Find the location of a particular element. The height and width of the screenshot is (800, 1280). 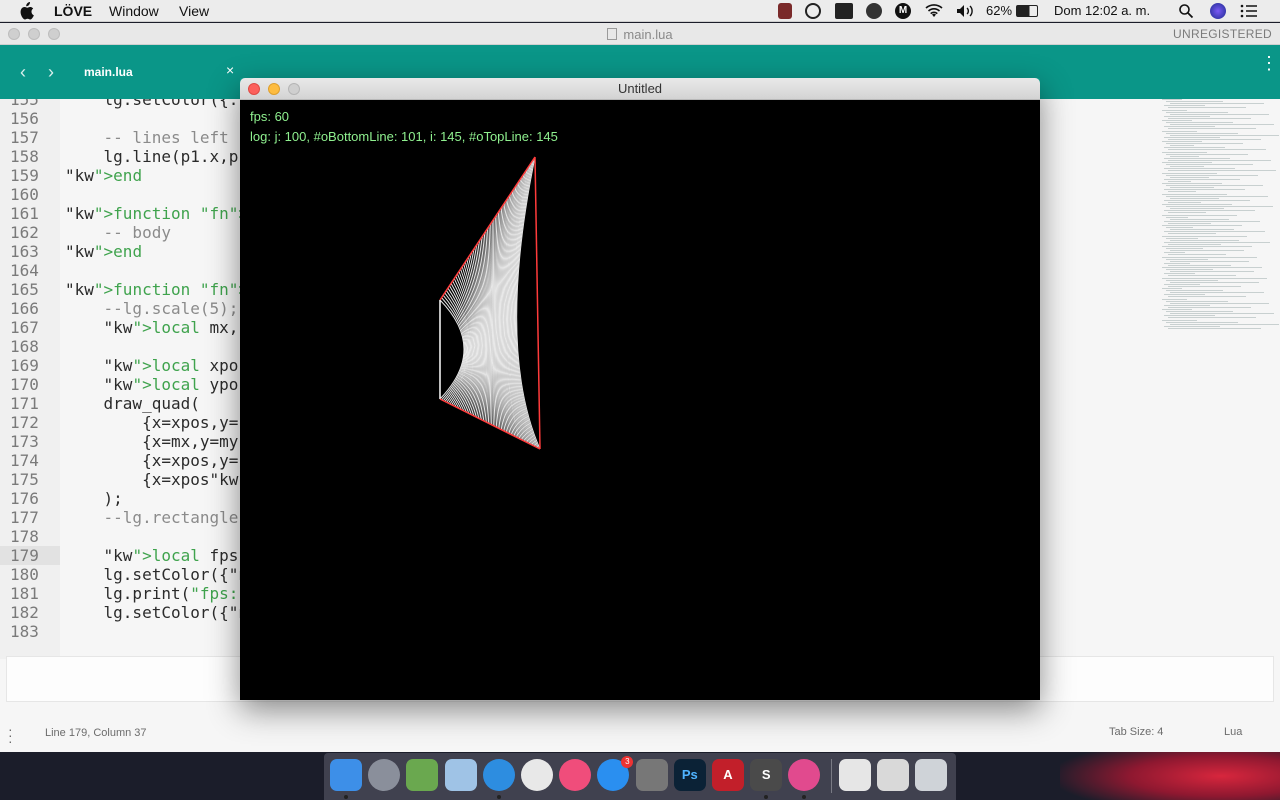

preview-icon is located at coordinates (892, 775).